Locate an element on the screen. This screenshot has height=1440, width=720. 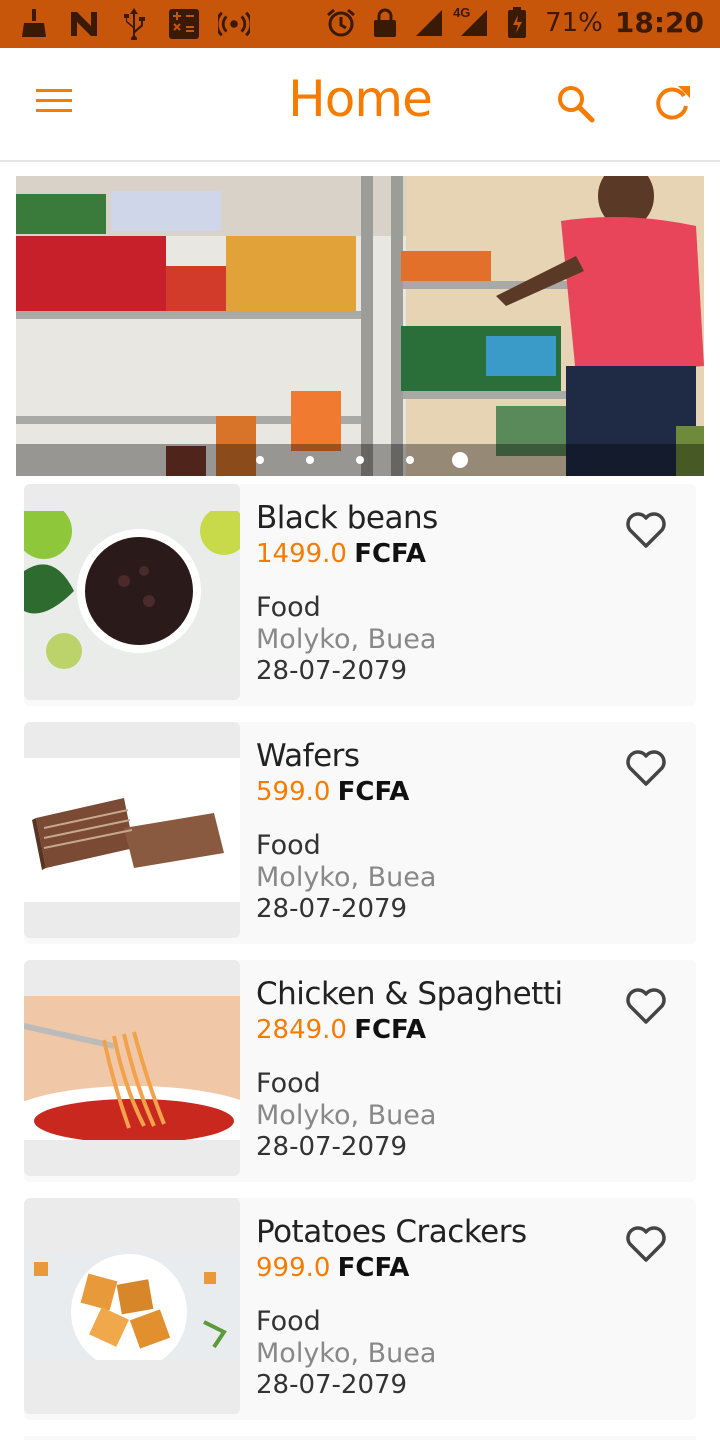
product-price: 2849.0 FCFA is located at coordinates (341, 1030).